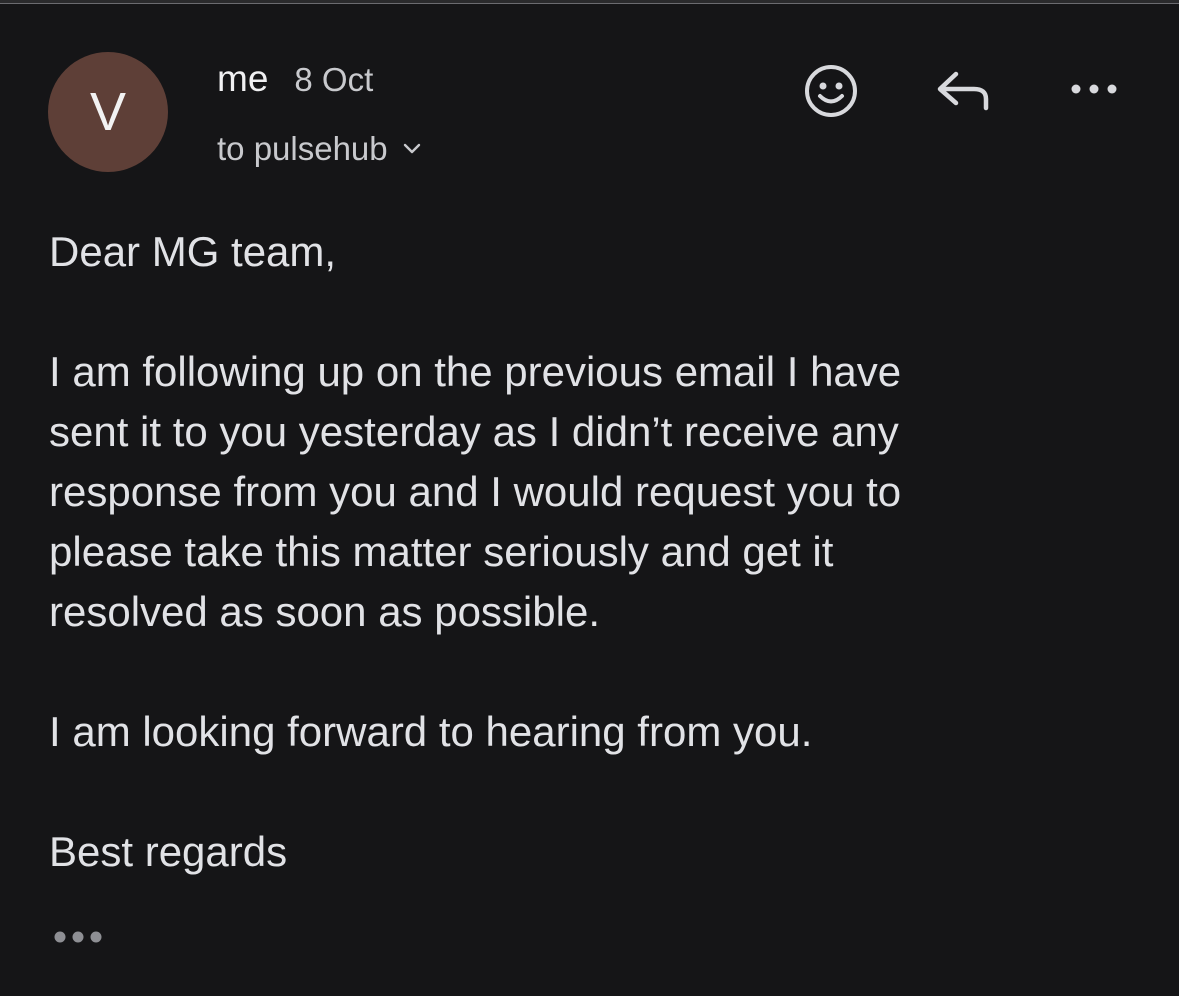  What do you see at coordinates (334, 79) in the screenshot?
I see `message-date: 8 Oct` at bounding box center [334, 79].